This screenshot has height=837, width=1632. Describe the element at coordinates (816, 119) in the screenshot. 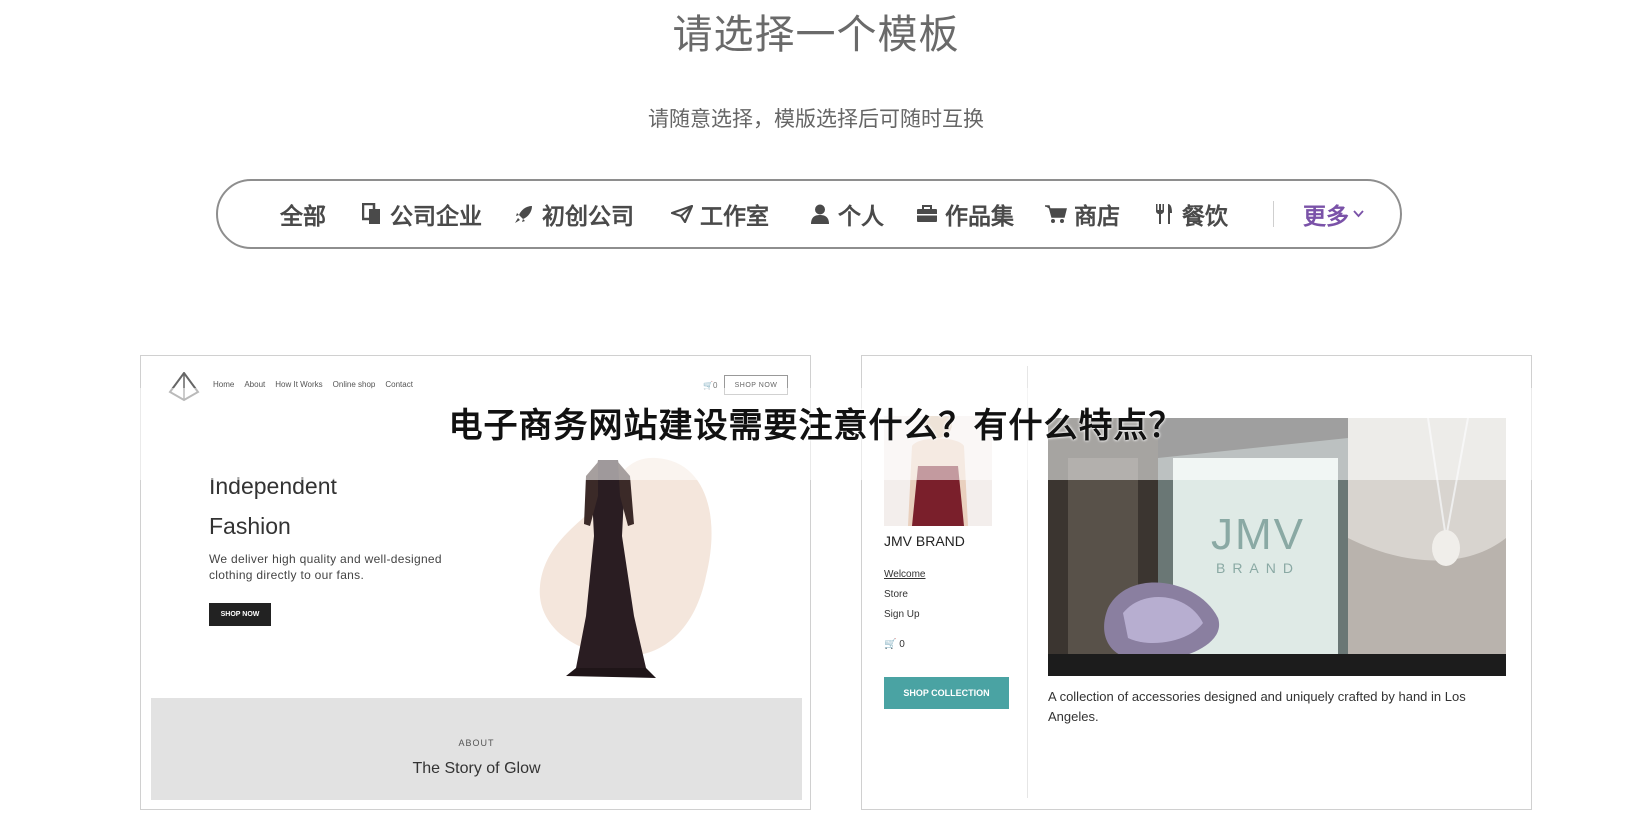

I see `page-subtitle: 请随意选择，模版选择后可随时互换` at that location.